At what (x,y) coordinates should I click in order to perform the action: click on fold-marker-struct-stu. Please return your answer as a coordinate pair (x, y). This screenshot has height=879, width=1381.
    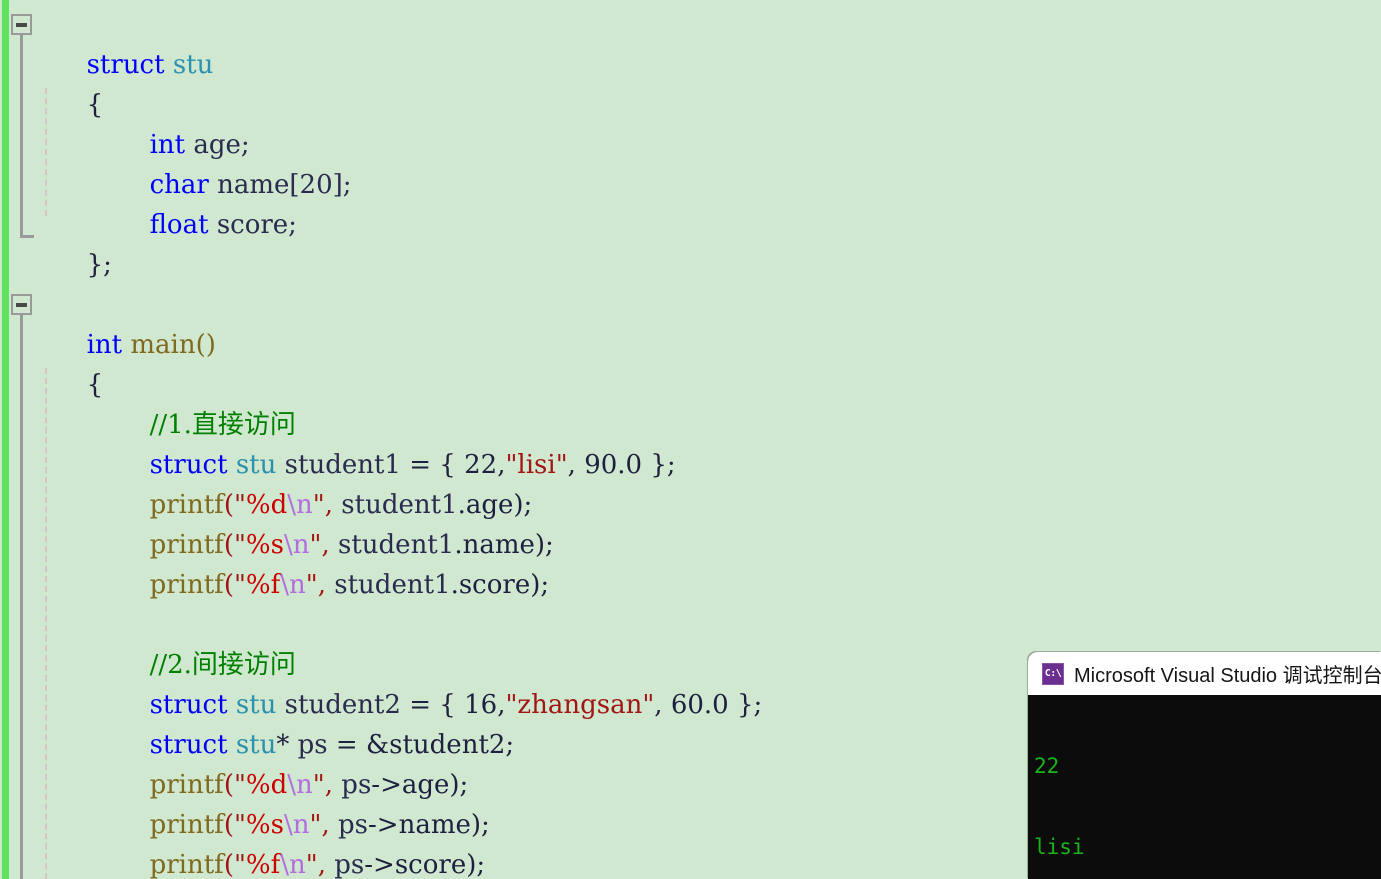
    Looking at the image, I should click on (21, 24).